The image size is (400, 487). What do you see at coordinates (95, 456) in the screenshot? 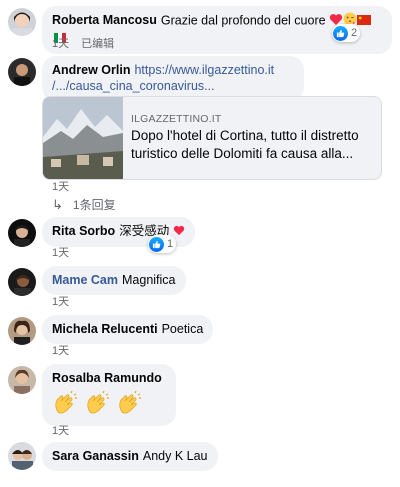
I see `commenter-name: Sara Ganassin` at bounding box center [95, 456].